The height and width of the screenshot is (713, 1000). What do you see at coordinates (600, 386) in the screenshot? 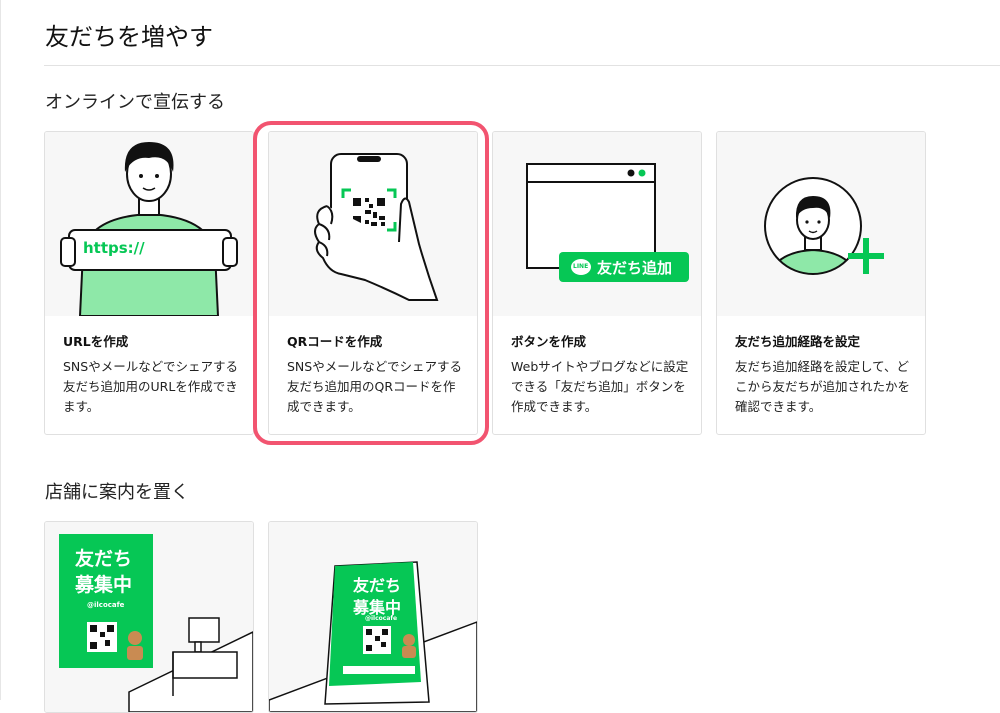
I see `card-button-desc: Webサイトやブログなどに設定できる「友だち追加」ボタンを作成できます。` at bounding box center [600, 386].